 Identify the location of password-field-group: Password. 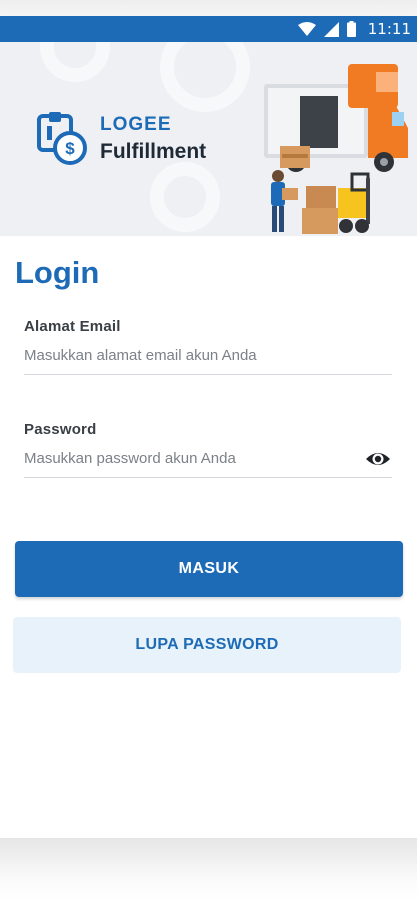
(208, 449).